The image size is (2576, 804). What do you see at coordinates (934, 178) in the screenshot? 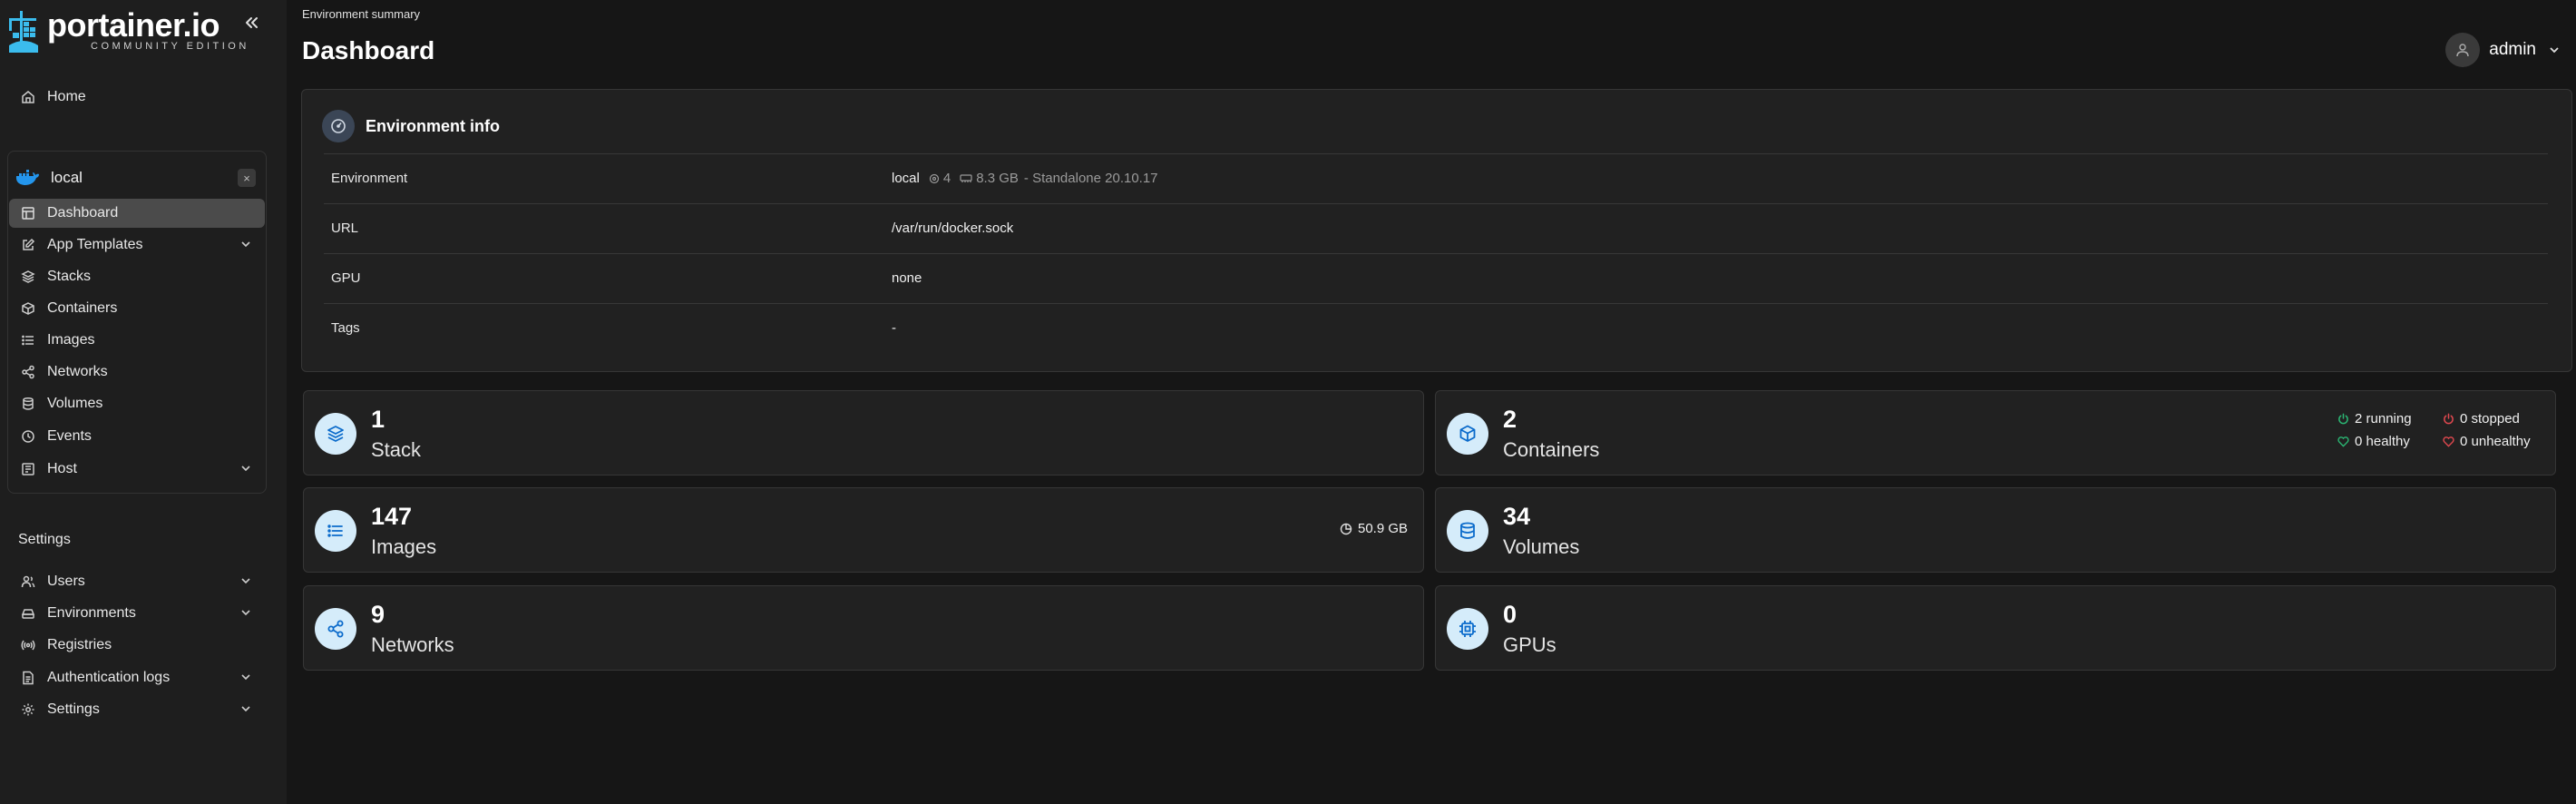
I see `cpu-icon` at bounding box center [934, 178].